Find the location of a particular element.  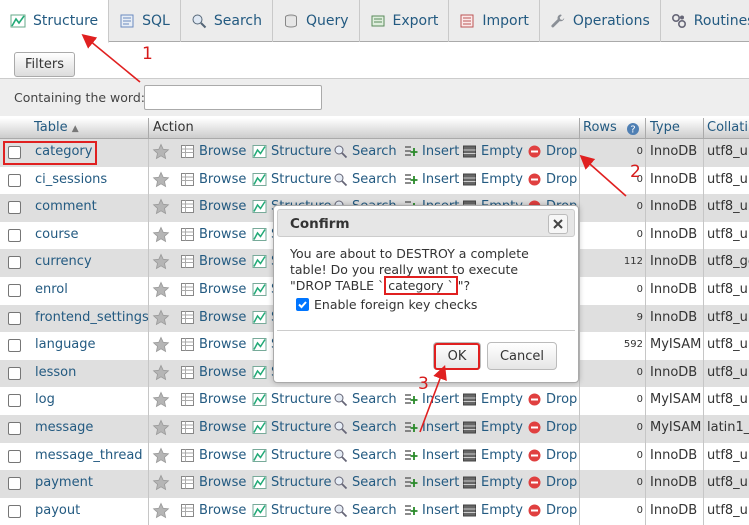

filters-button: Filters is located at coordinates (44, 64).